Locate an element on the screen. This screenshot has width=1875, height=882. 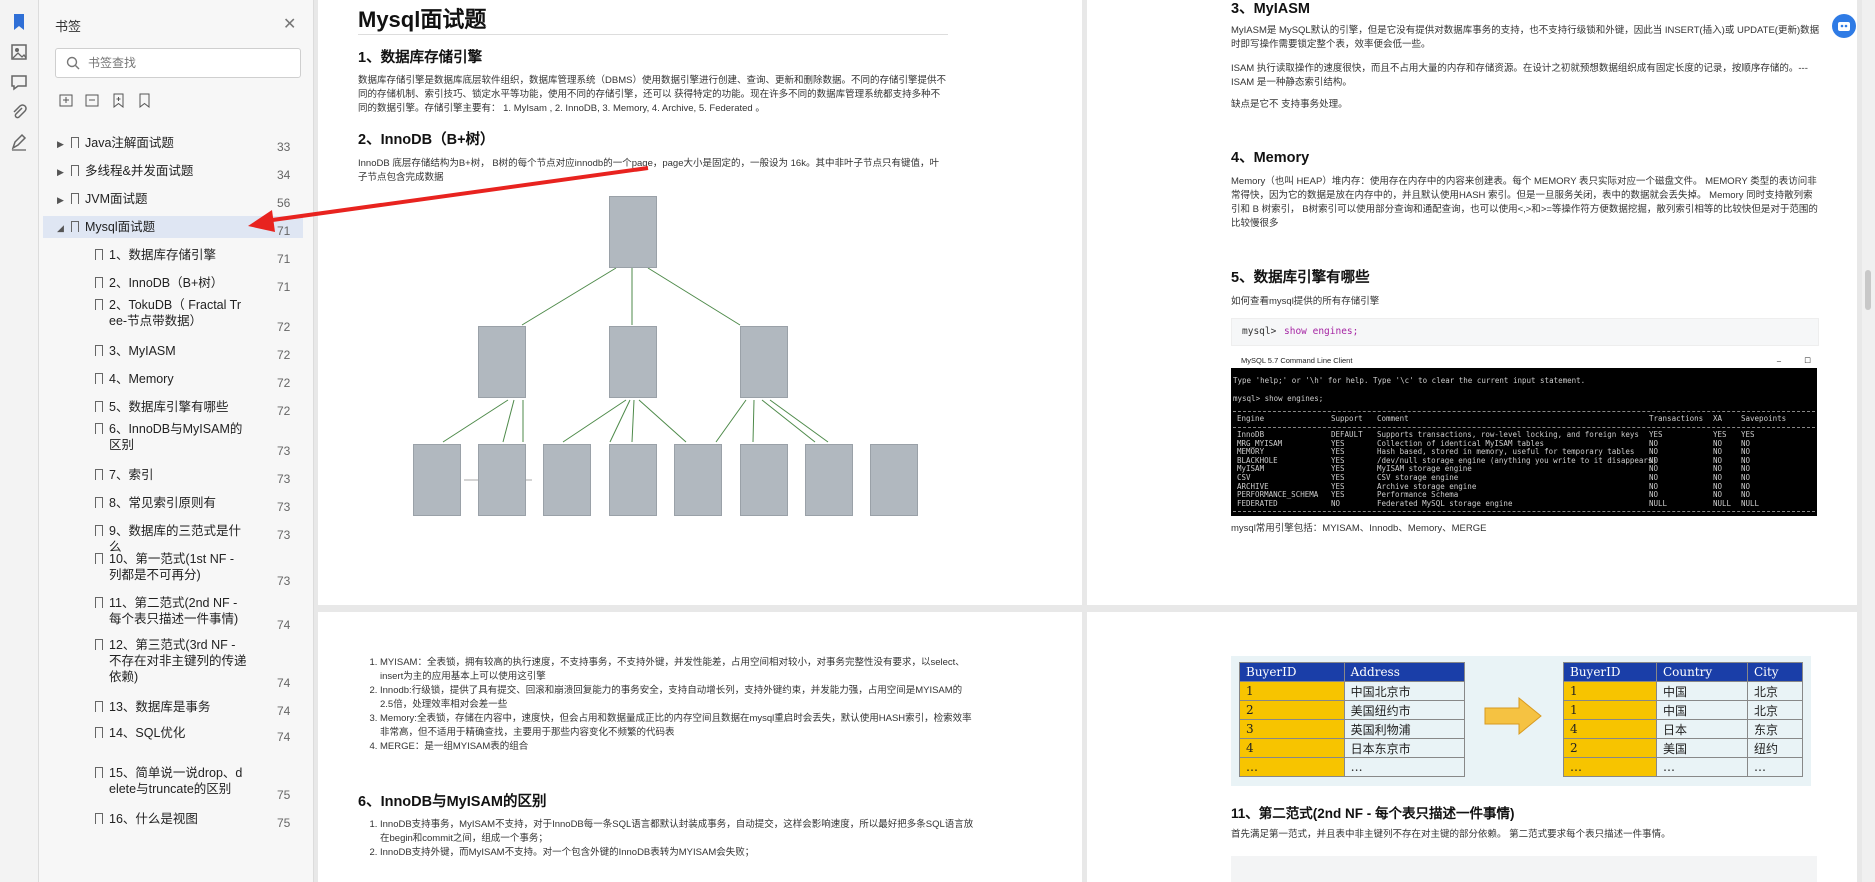
bookmark-subitem: 7、索引 73 is located at coordinates (173, 475).